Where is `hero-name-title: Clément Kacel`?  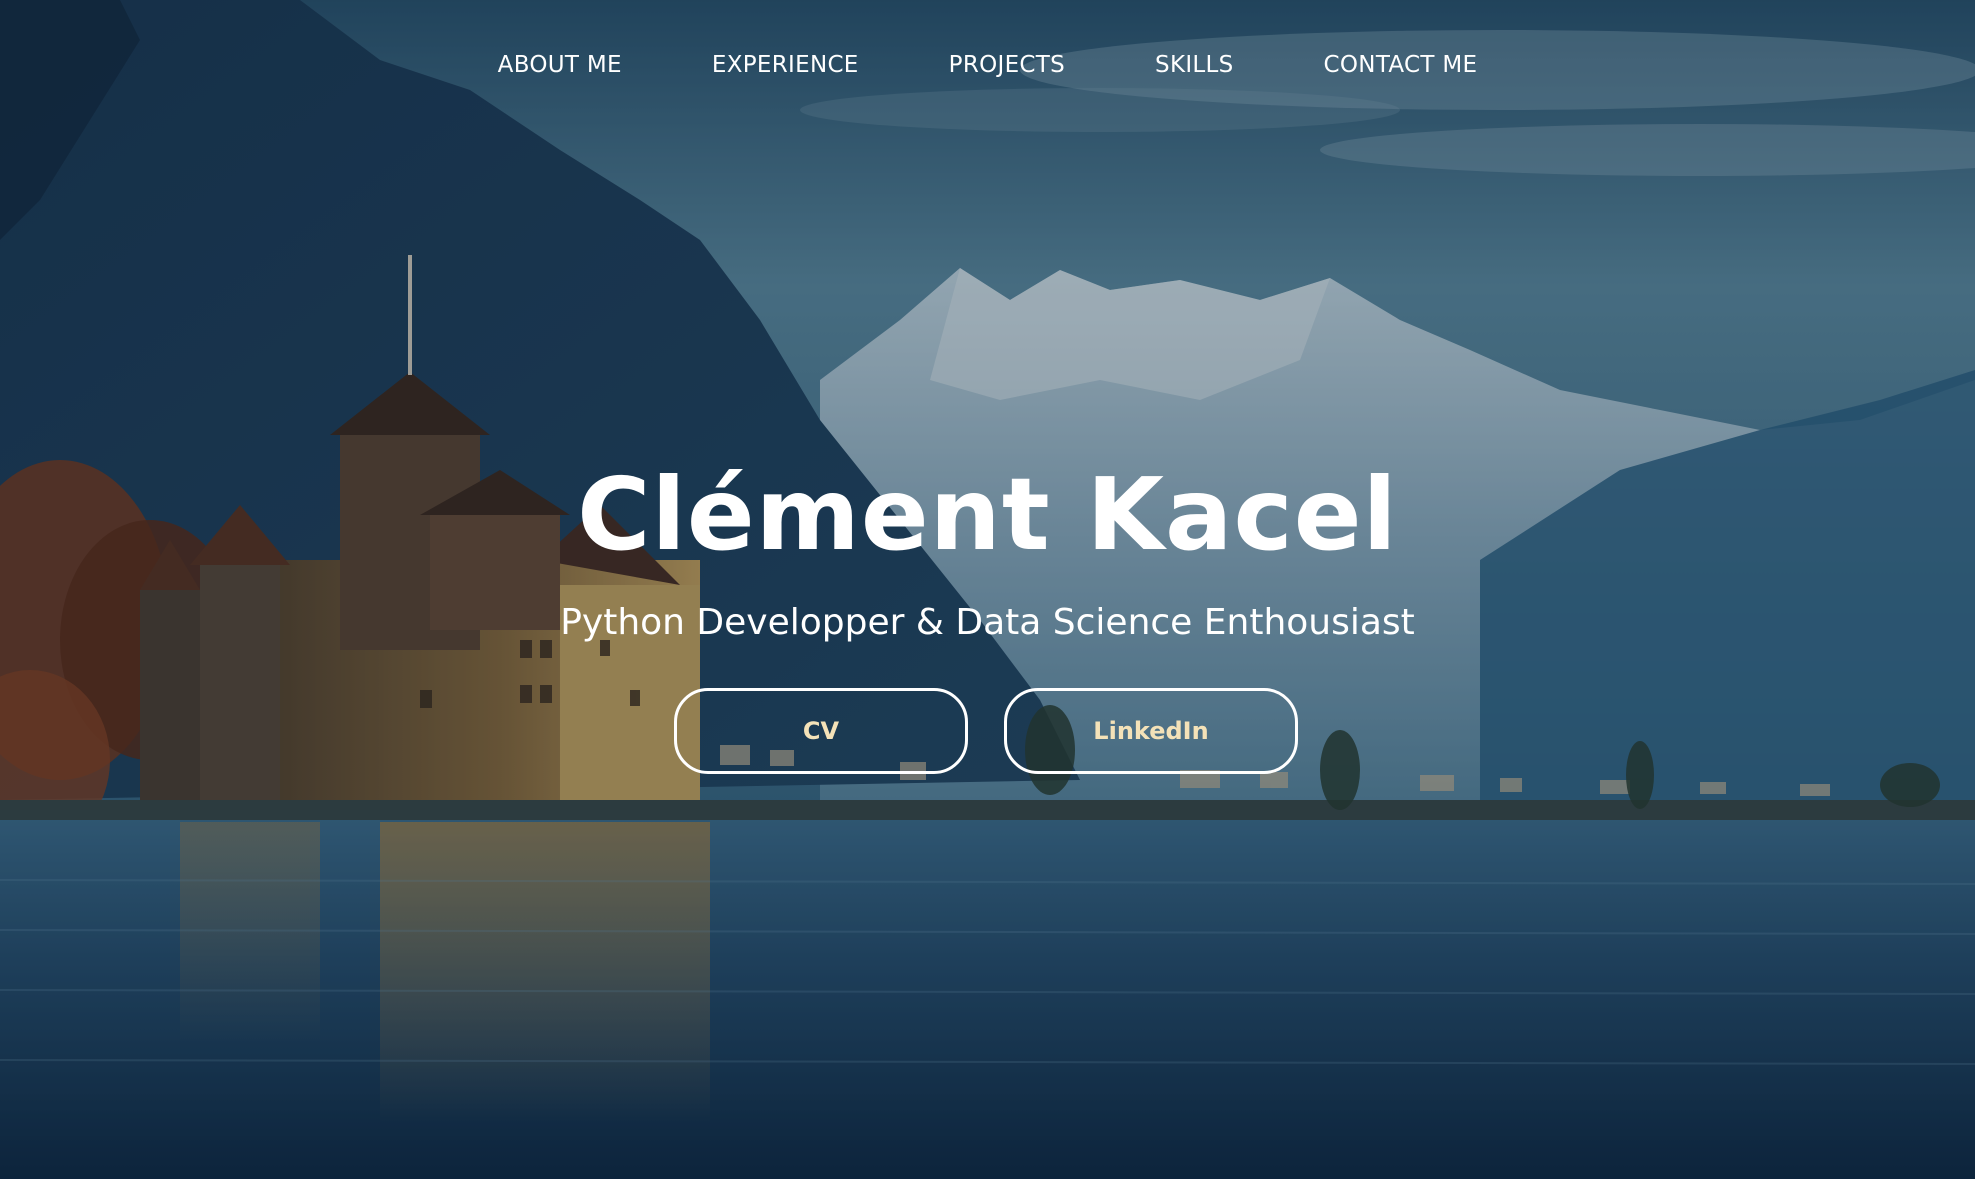 hero-name-title: Clément Kacel is located at coordinates (987, 514).